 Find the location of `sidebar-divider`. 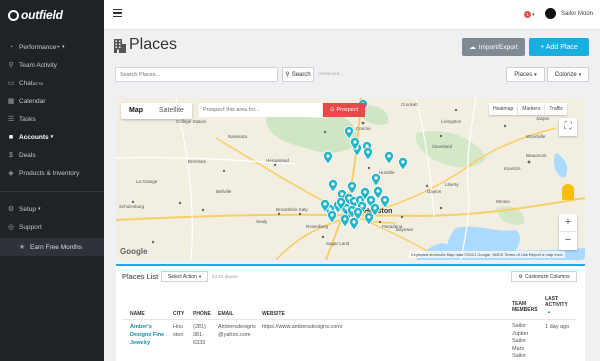

sidebar-divider is located at coordinates (52, 191).